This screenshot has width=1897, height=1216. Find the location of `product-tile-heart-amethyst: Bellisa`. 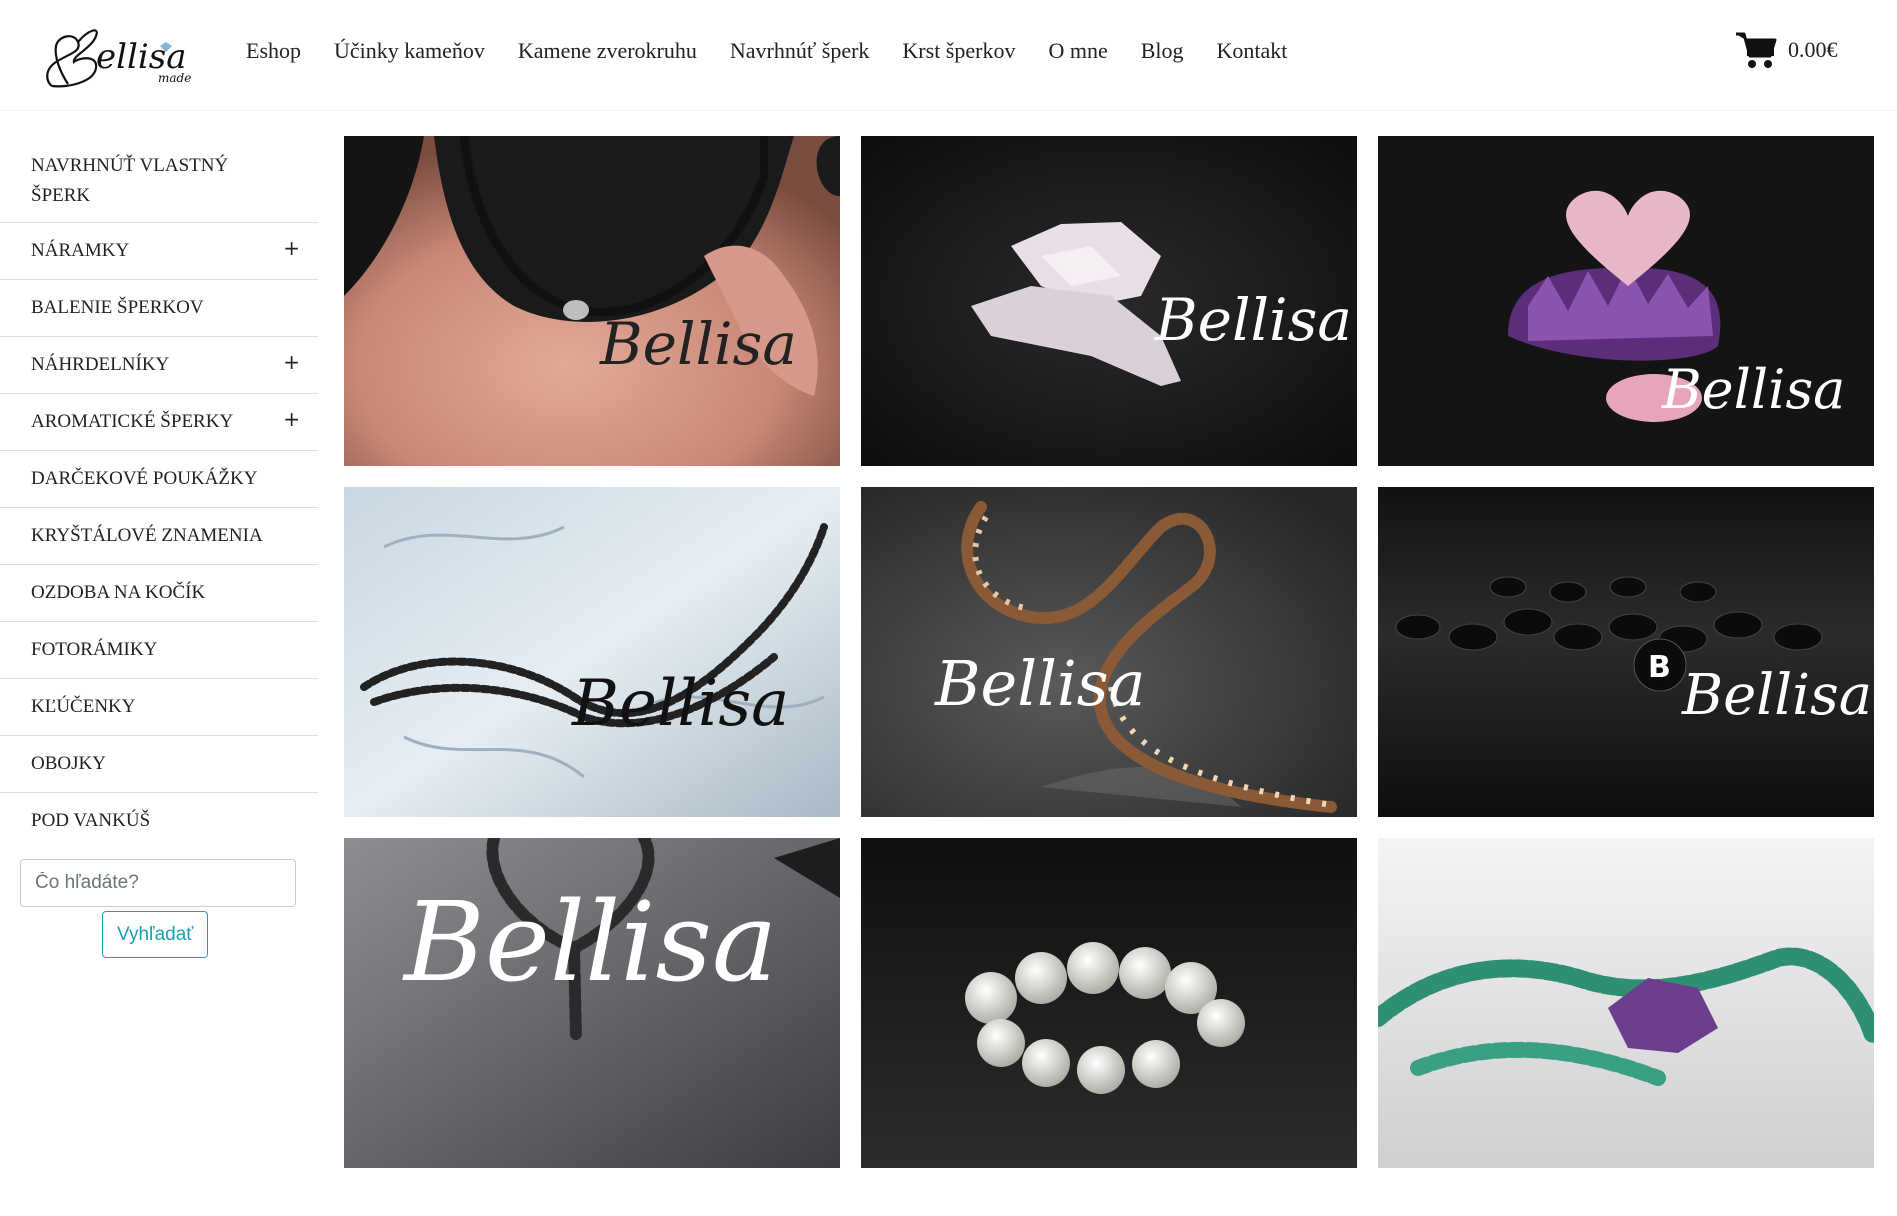

product-tile-heart-amethyst: Bellisa is located at coordinates (1626, 301).